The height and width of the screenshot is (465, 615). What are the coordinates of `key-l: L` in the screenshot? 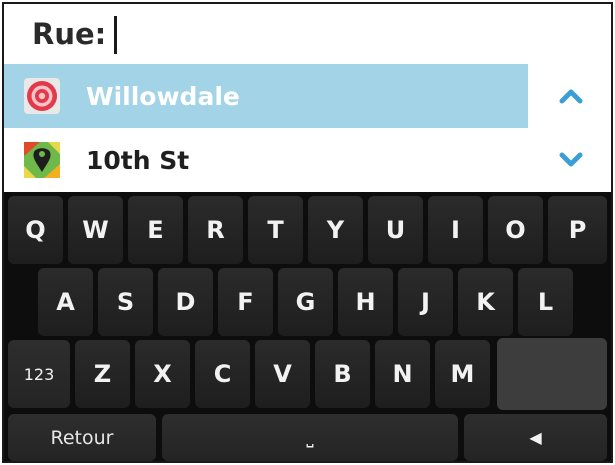 It's located at (545, 302).